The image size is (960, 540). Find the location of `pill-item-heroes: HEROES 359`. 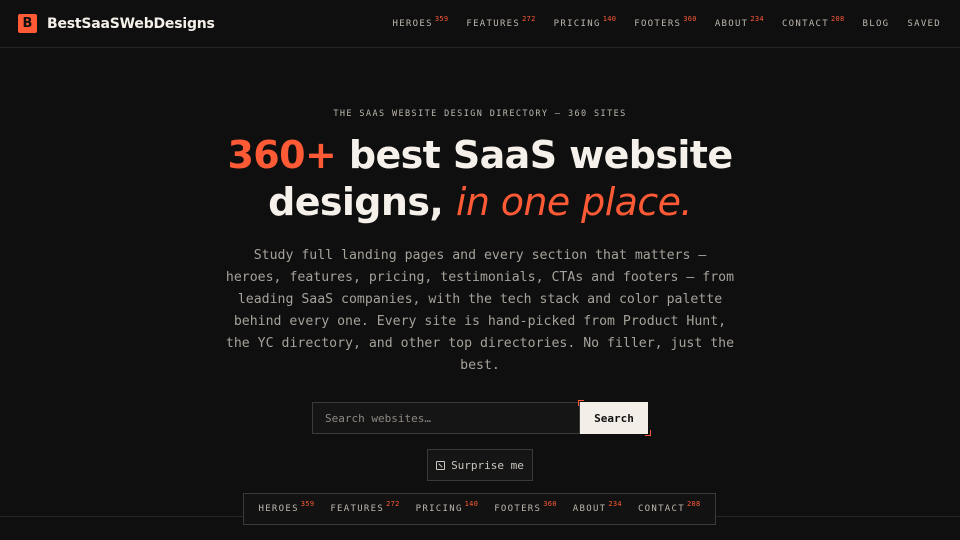

pill-item-heroes: HEROES 359 is located at coordinates (286, 507).